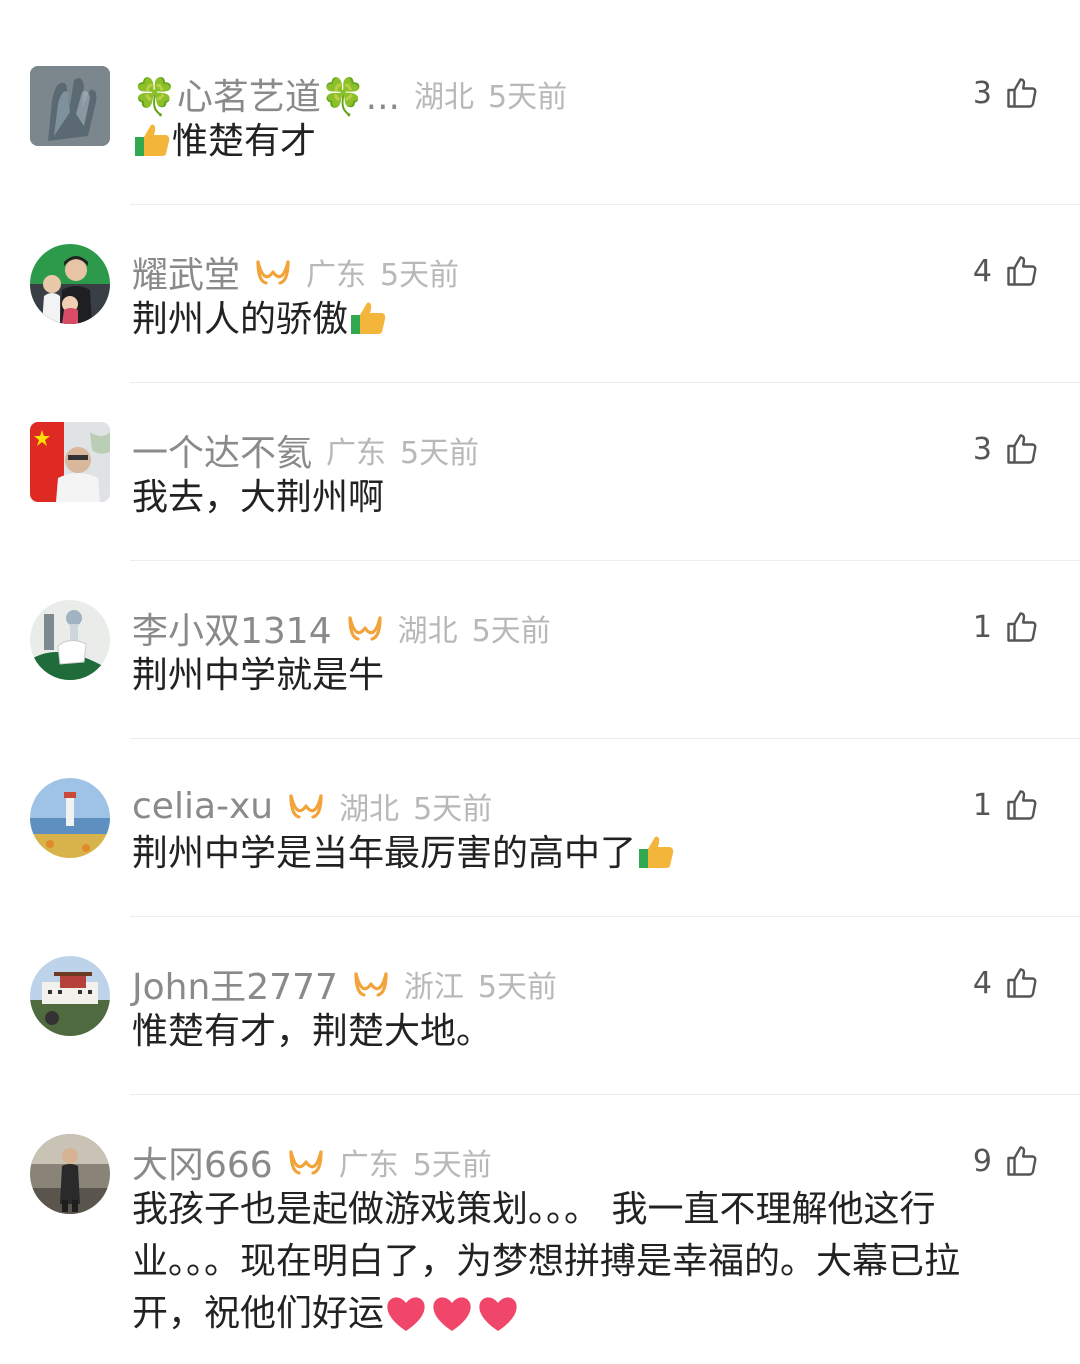 The width and height of the screenshot is (1080, 1364). I want to click on comment-body: 荆州人的骄傲, so click(240, 319).